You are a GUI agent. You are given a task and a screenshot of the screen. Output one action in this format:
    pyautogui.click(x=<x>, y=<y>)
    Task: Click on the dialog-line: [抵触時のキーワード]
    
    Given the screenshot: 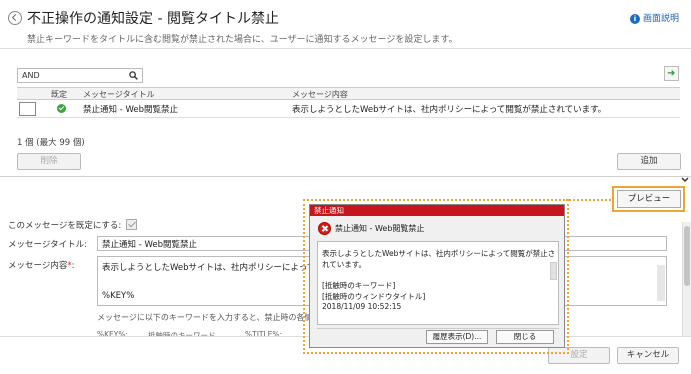 What is the action you would take?
    pyautogui.click(x=359, y=285)
    